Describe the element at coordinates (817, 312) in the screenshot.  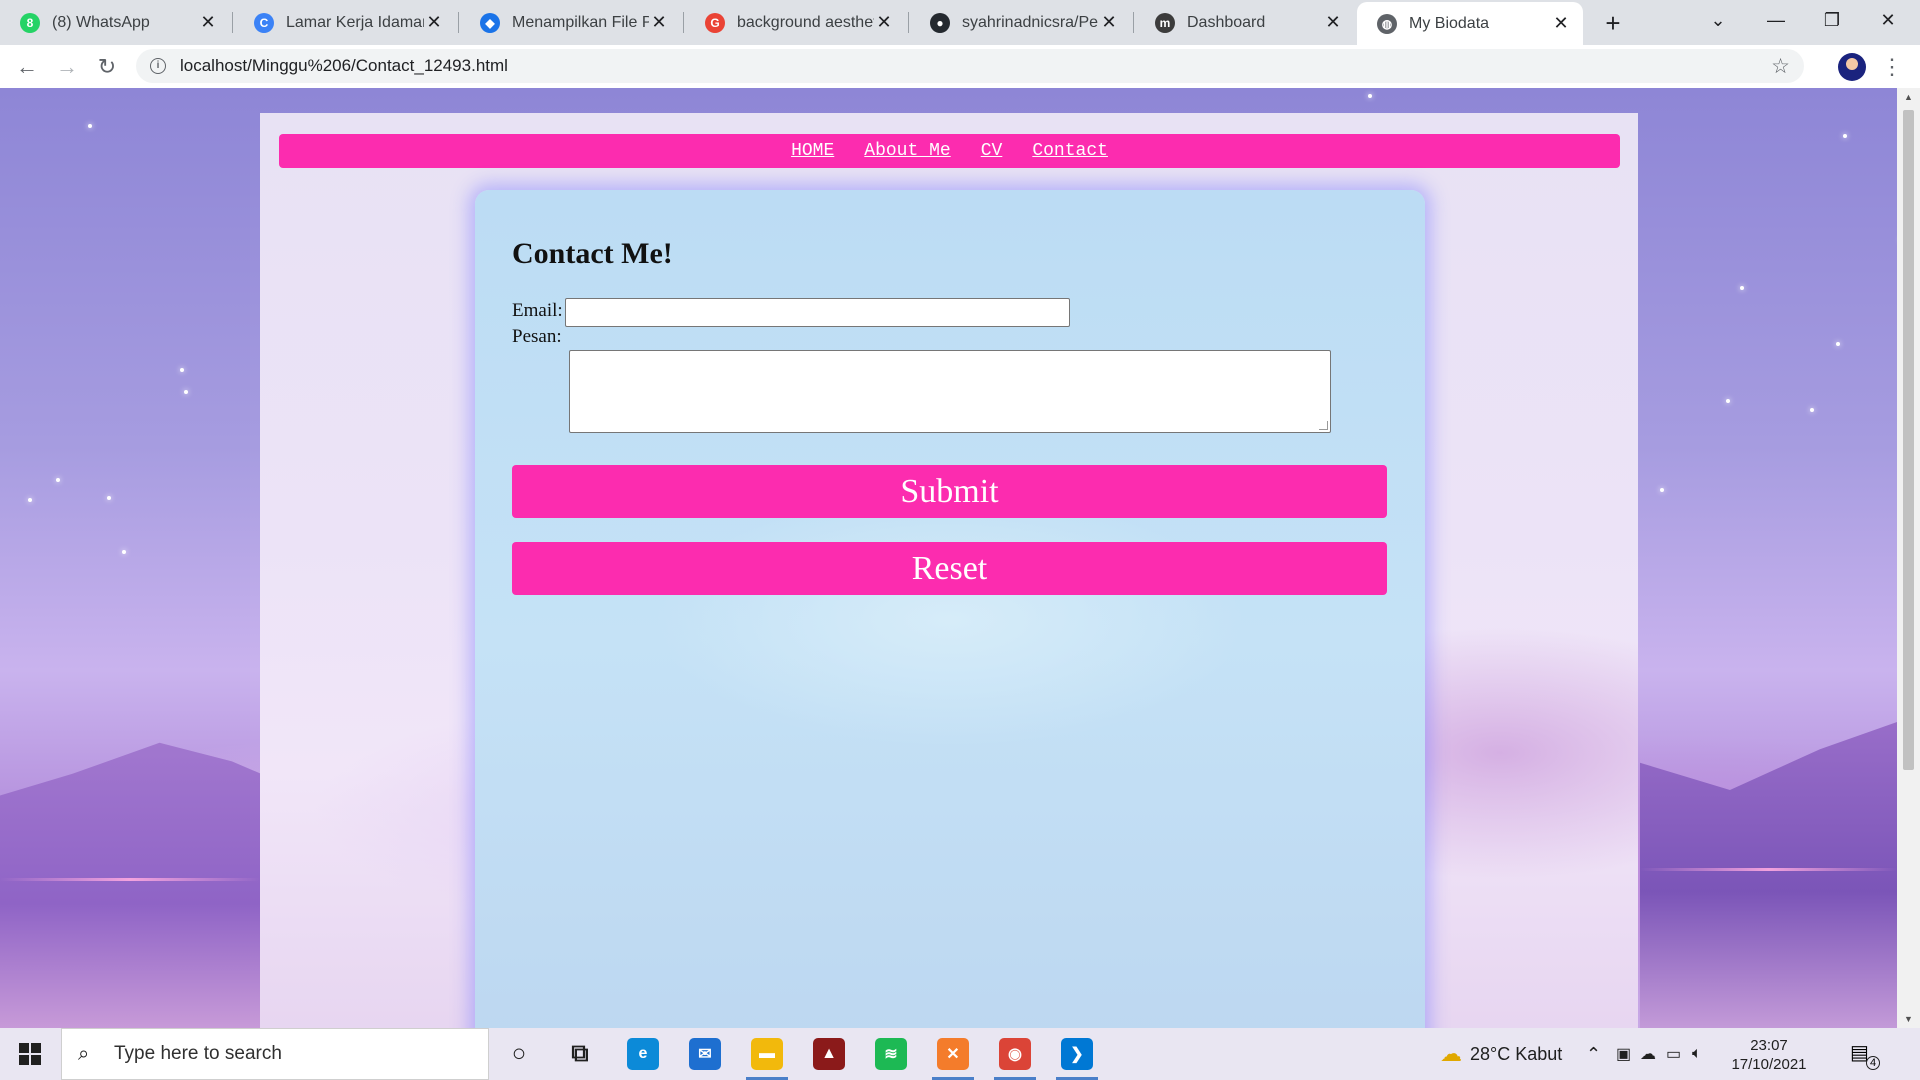
I see `email-input` at that location.